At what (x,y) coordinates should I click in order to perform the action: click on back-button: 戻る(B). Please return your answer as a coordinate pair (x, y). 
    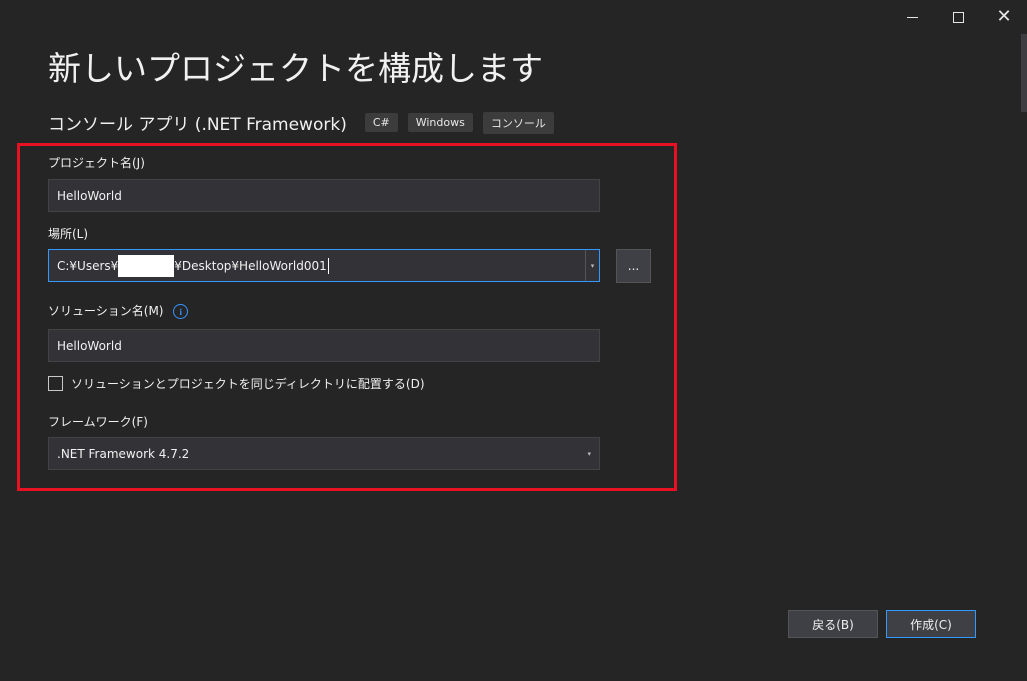
    Looking at the image, I should click on (833, 624).